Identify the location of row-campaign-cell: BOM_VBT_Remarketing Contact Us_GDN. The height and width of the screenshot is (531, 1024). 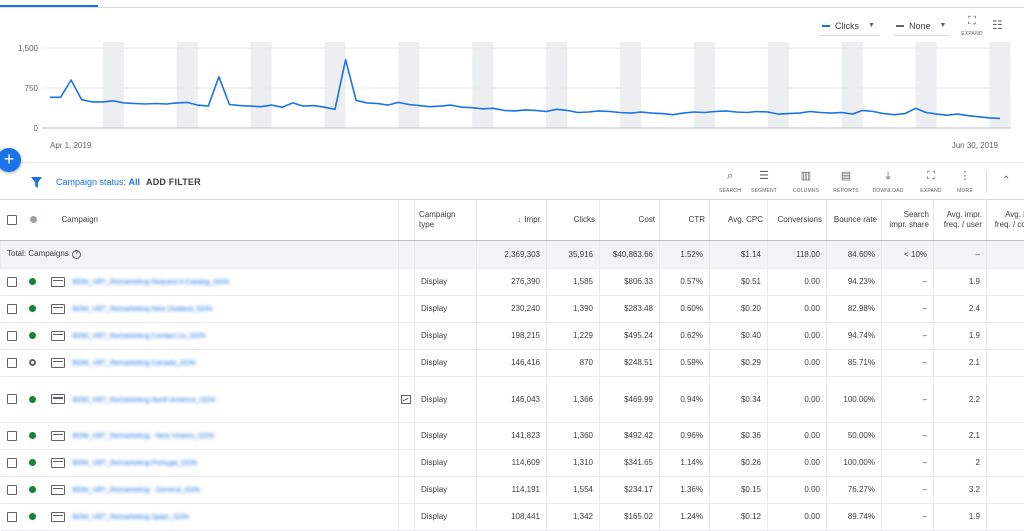
(232, 336).